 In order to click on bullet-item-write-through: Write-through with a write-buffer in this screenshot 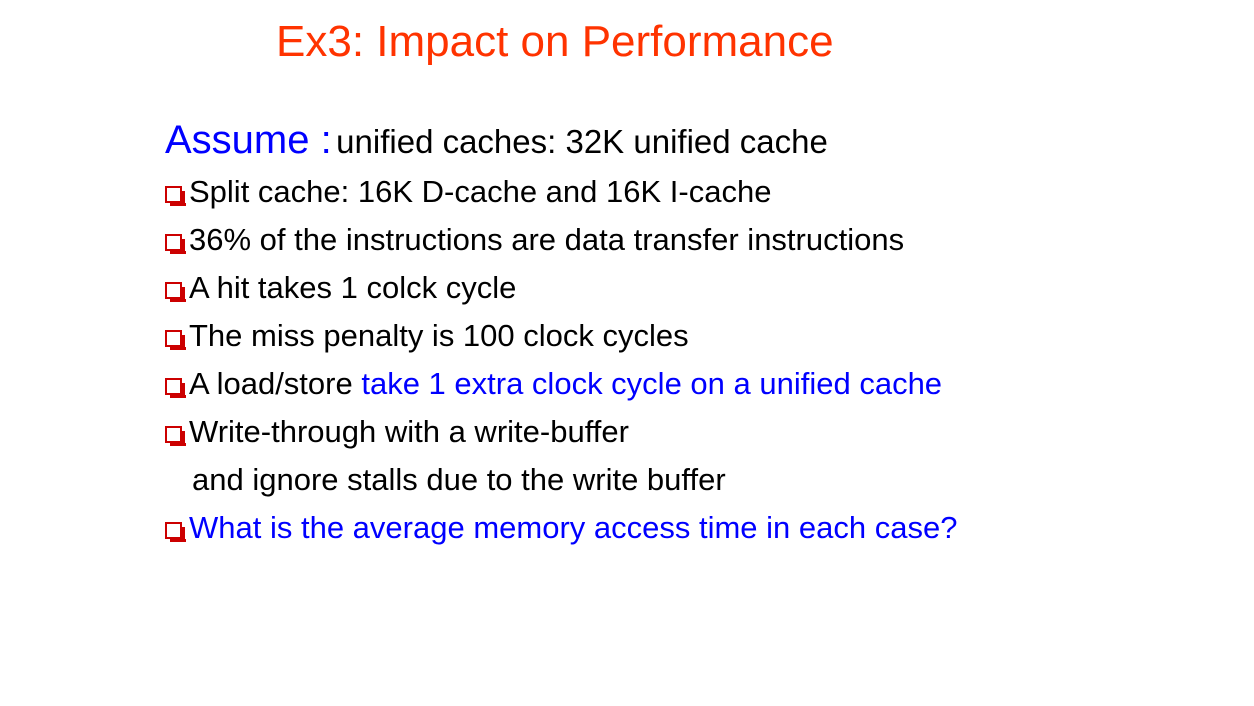, I will do `click(397, 432)`.